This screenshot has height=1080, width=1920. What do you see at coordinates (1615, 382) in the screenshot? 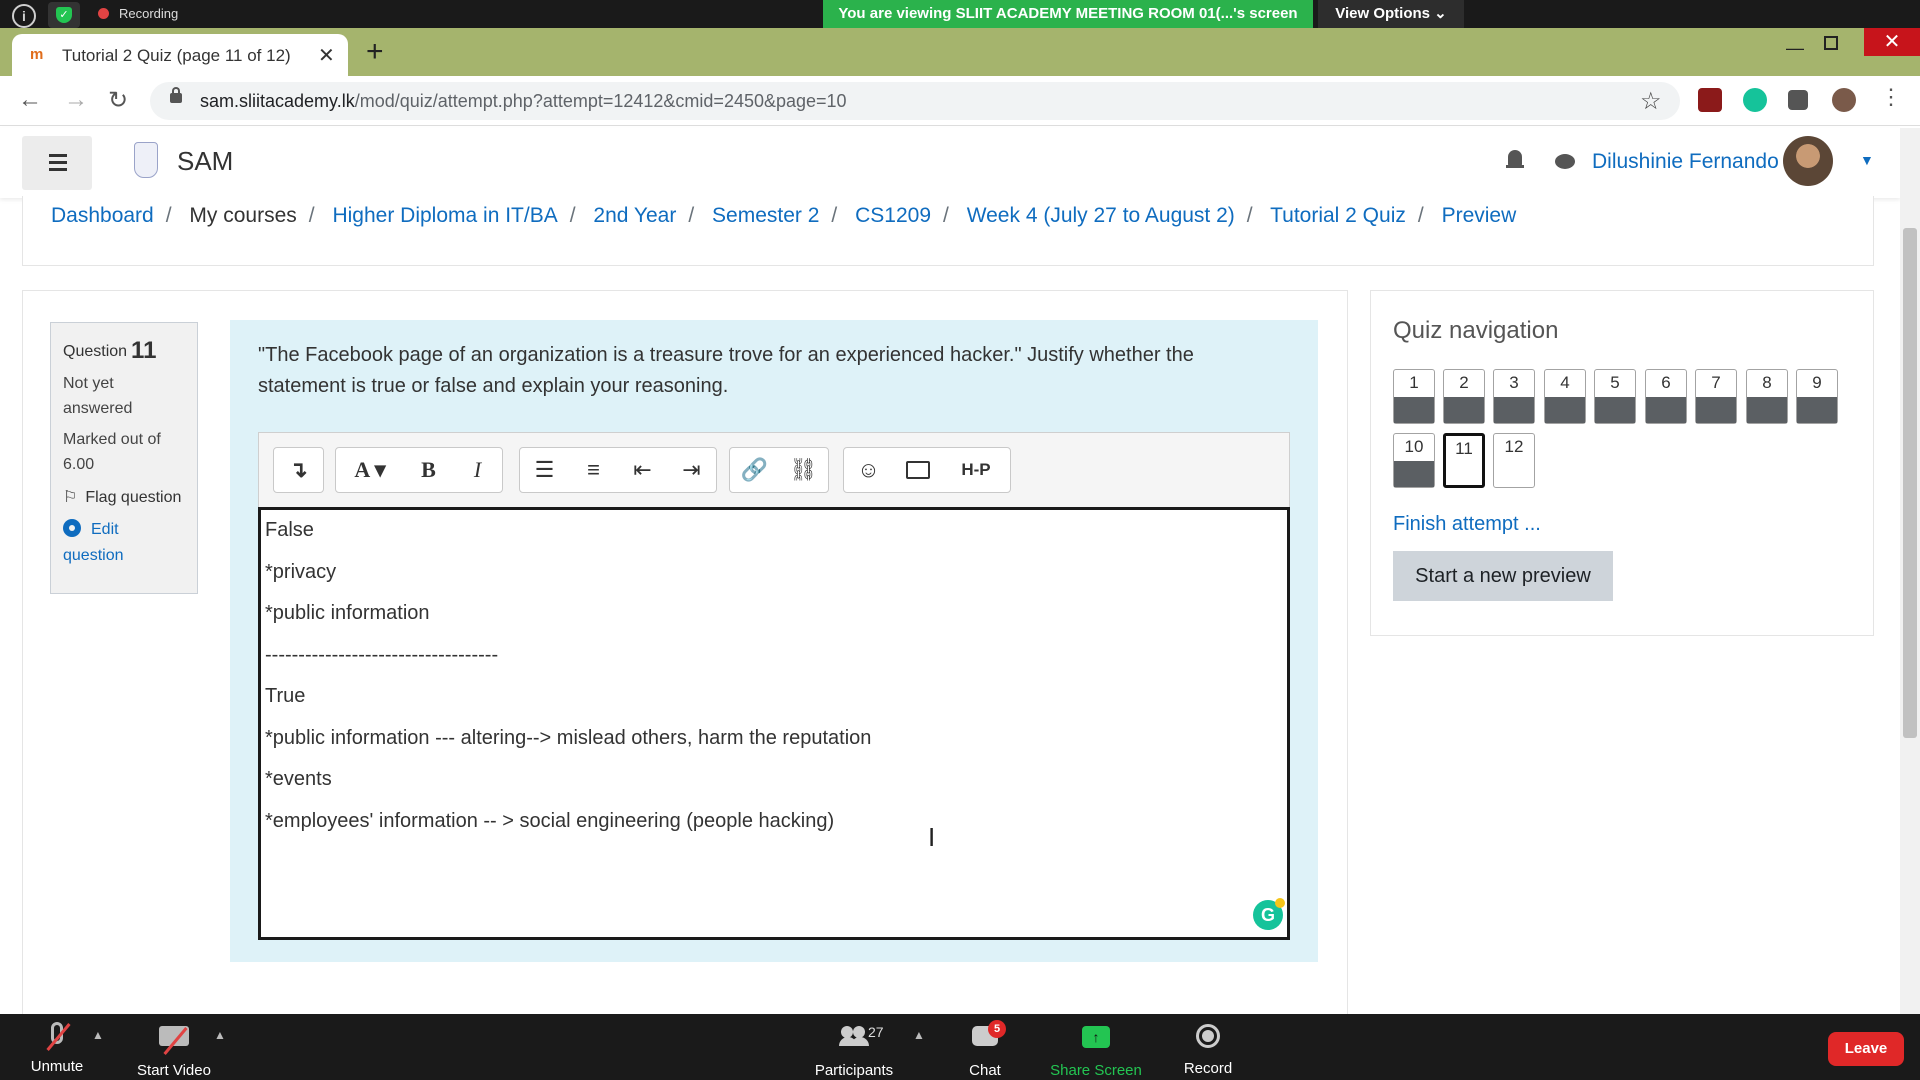
I see `quiz-nav-number: 5` at bounding box center [1615, 382].